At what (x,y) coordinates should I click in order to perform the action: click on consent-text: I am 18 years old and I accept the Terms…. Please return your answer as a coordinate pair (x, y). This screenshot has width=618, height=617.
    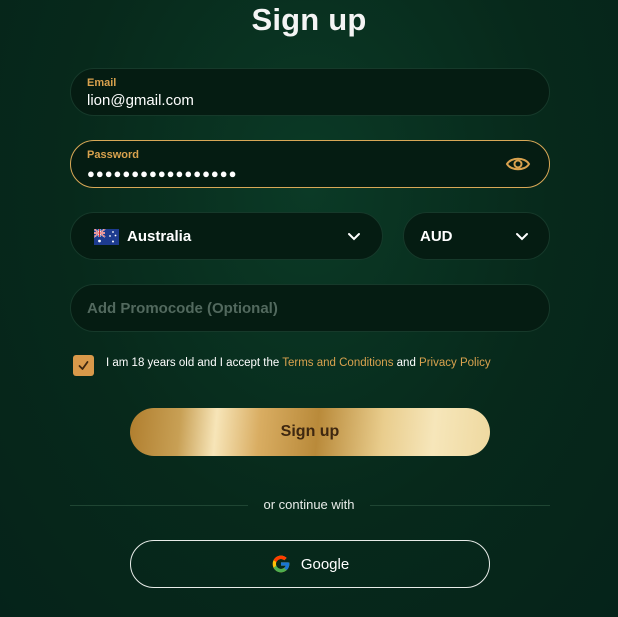
    Looking at the image, I should click on (298, 363).